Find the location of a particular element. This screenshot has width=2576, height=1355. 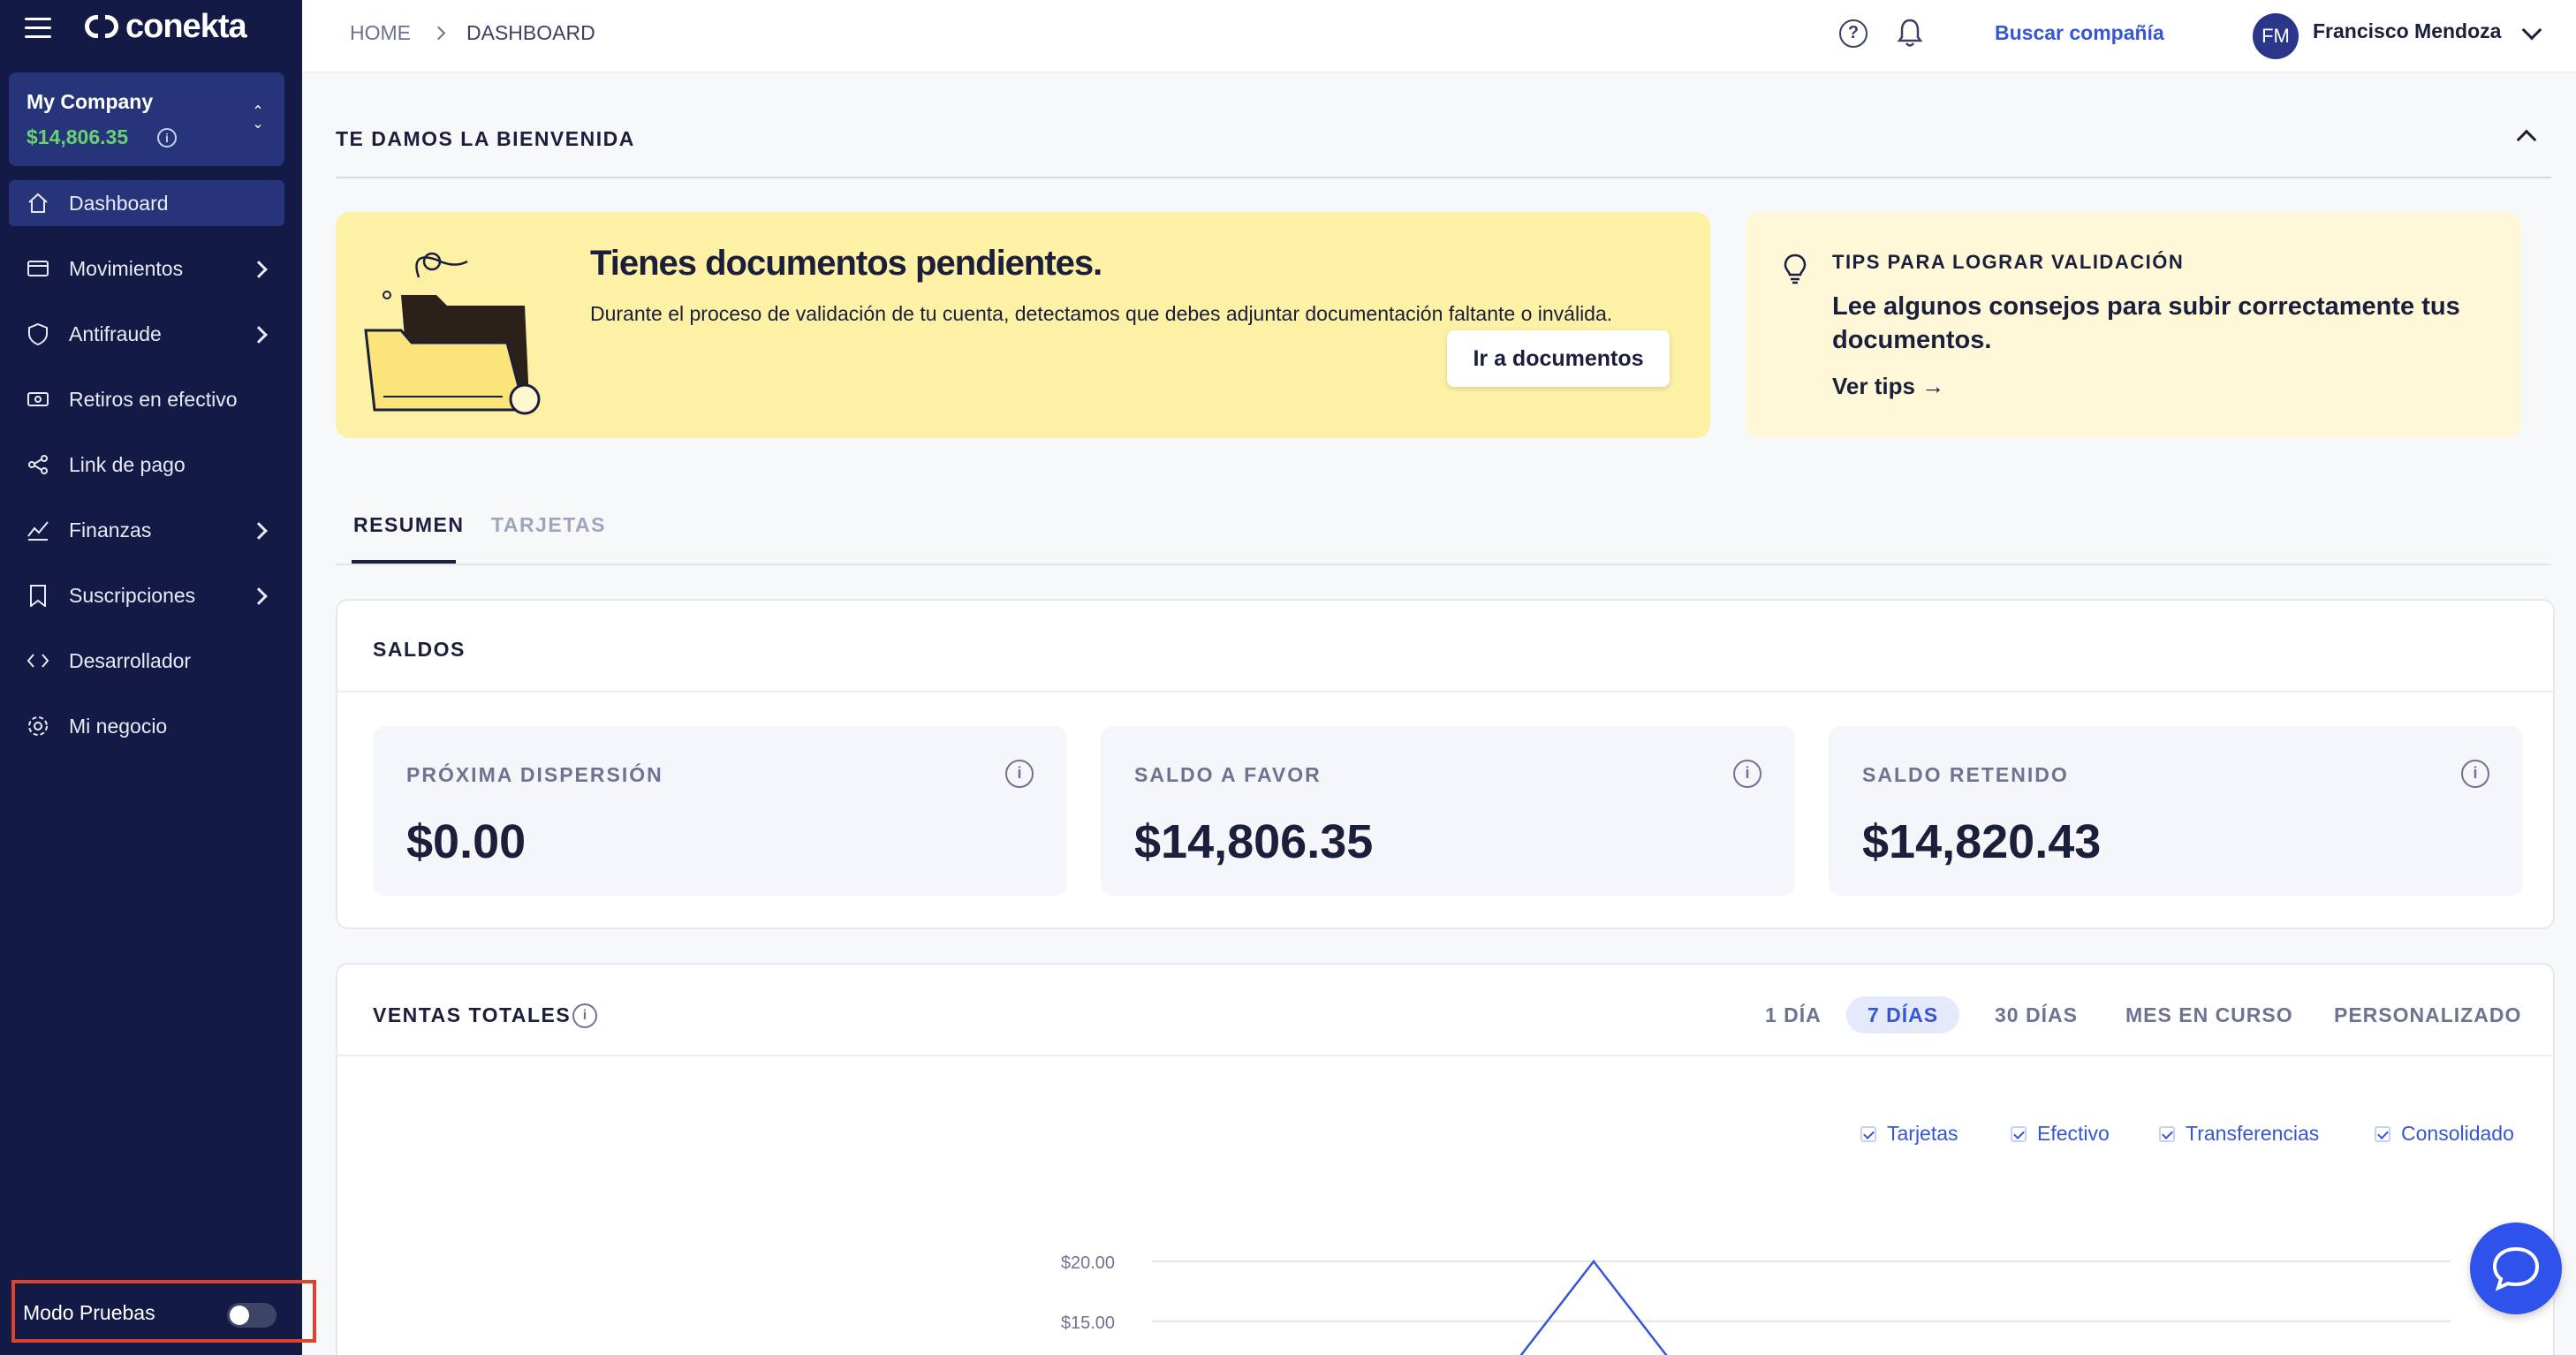

test-mode-label: Modo Pruebas is located at coordinates (89, 1312).